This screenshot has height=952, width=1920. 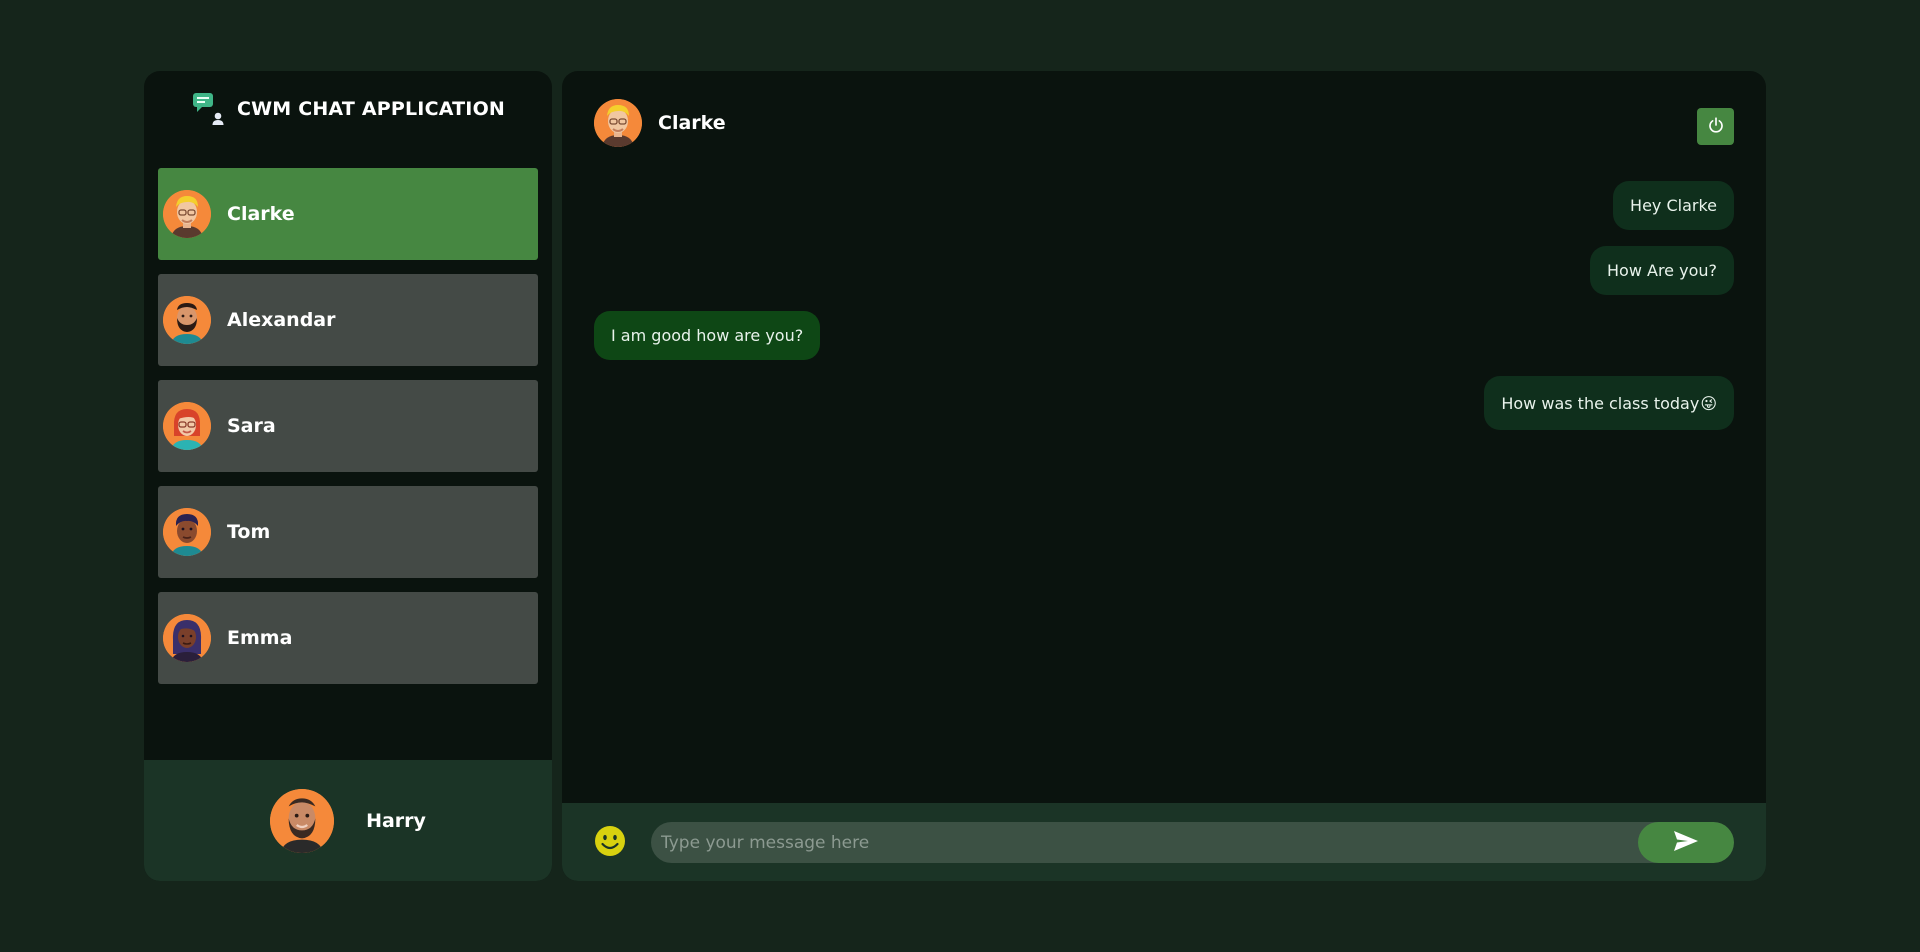 I want to click on contact-list: Clarke Alexandar Sara Tom Emma, so click(x=348, y=433).